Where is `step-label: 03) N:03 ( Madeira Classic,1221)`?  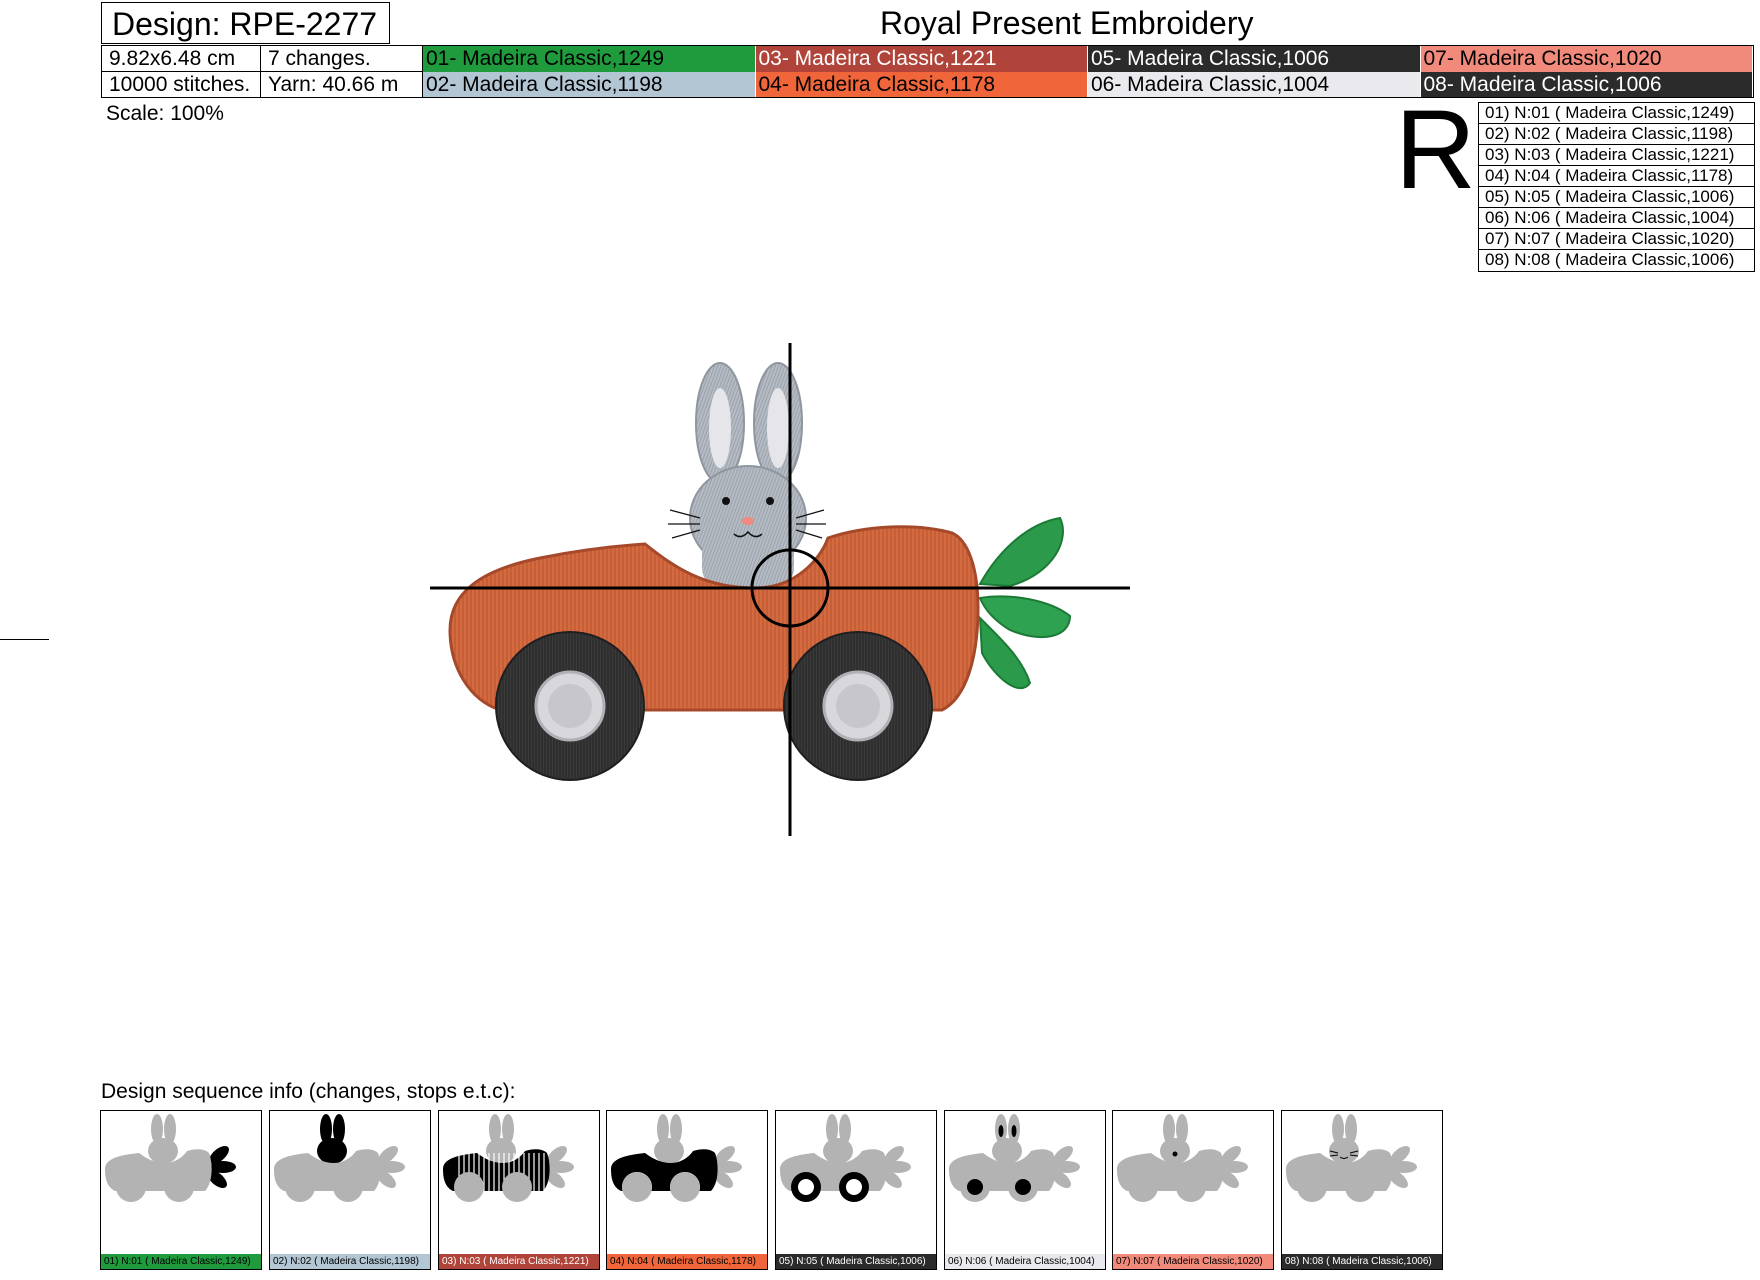 step-label: 03) N:03 ( Madeira Classic,1221) is located at coordinates (519, 1261).